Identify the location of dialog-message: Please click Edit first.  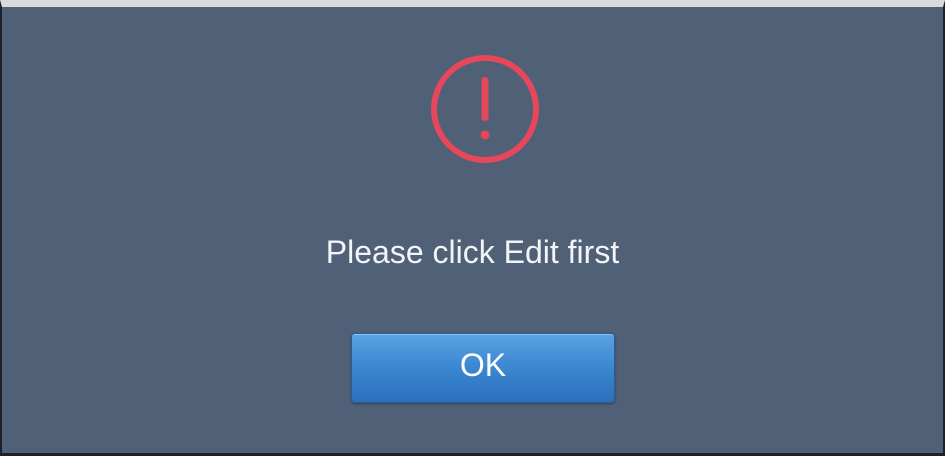
(472, 252).